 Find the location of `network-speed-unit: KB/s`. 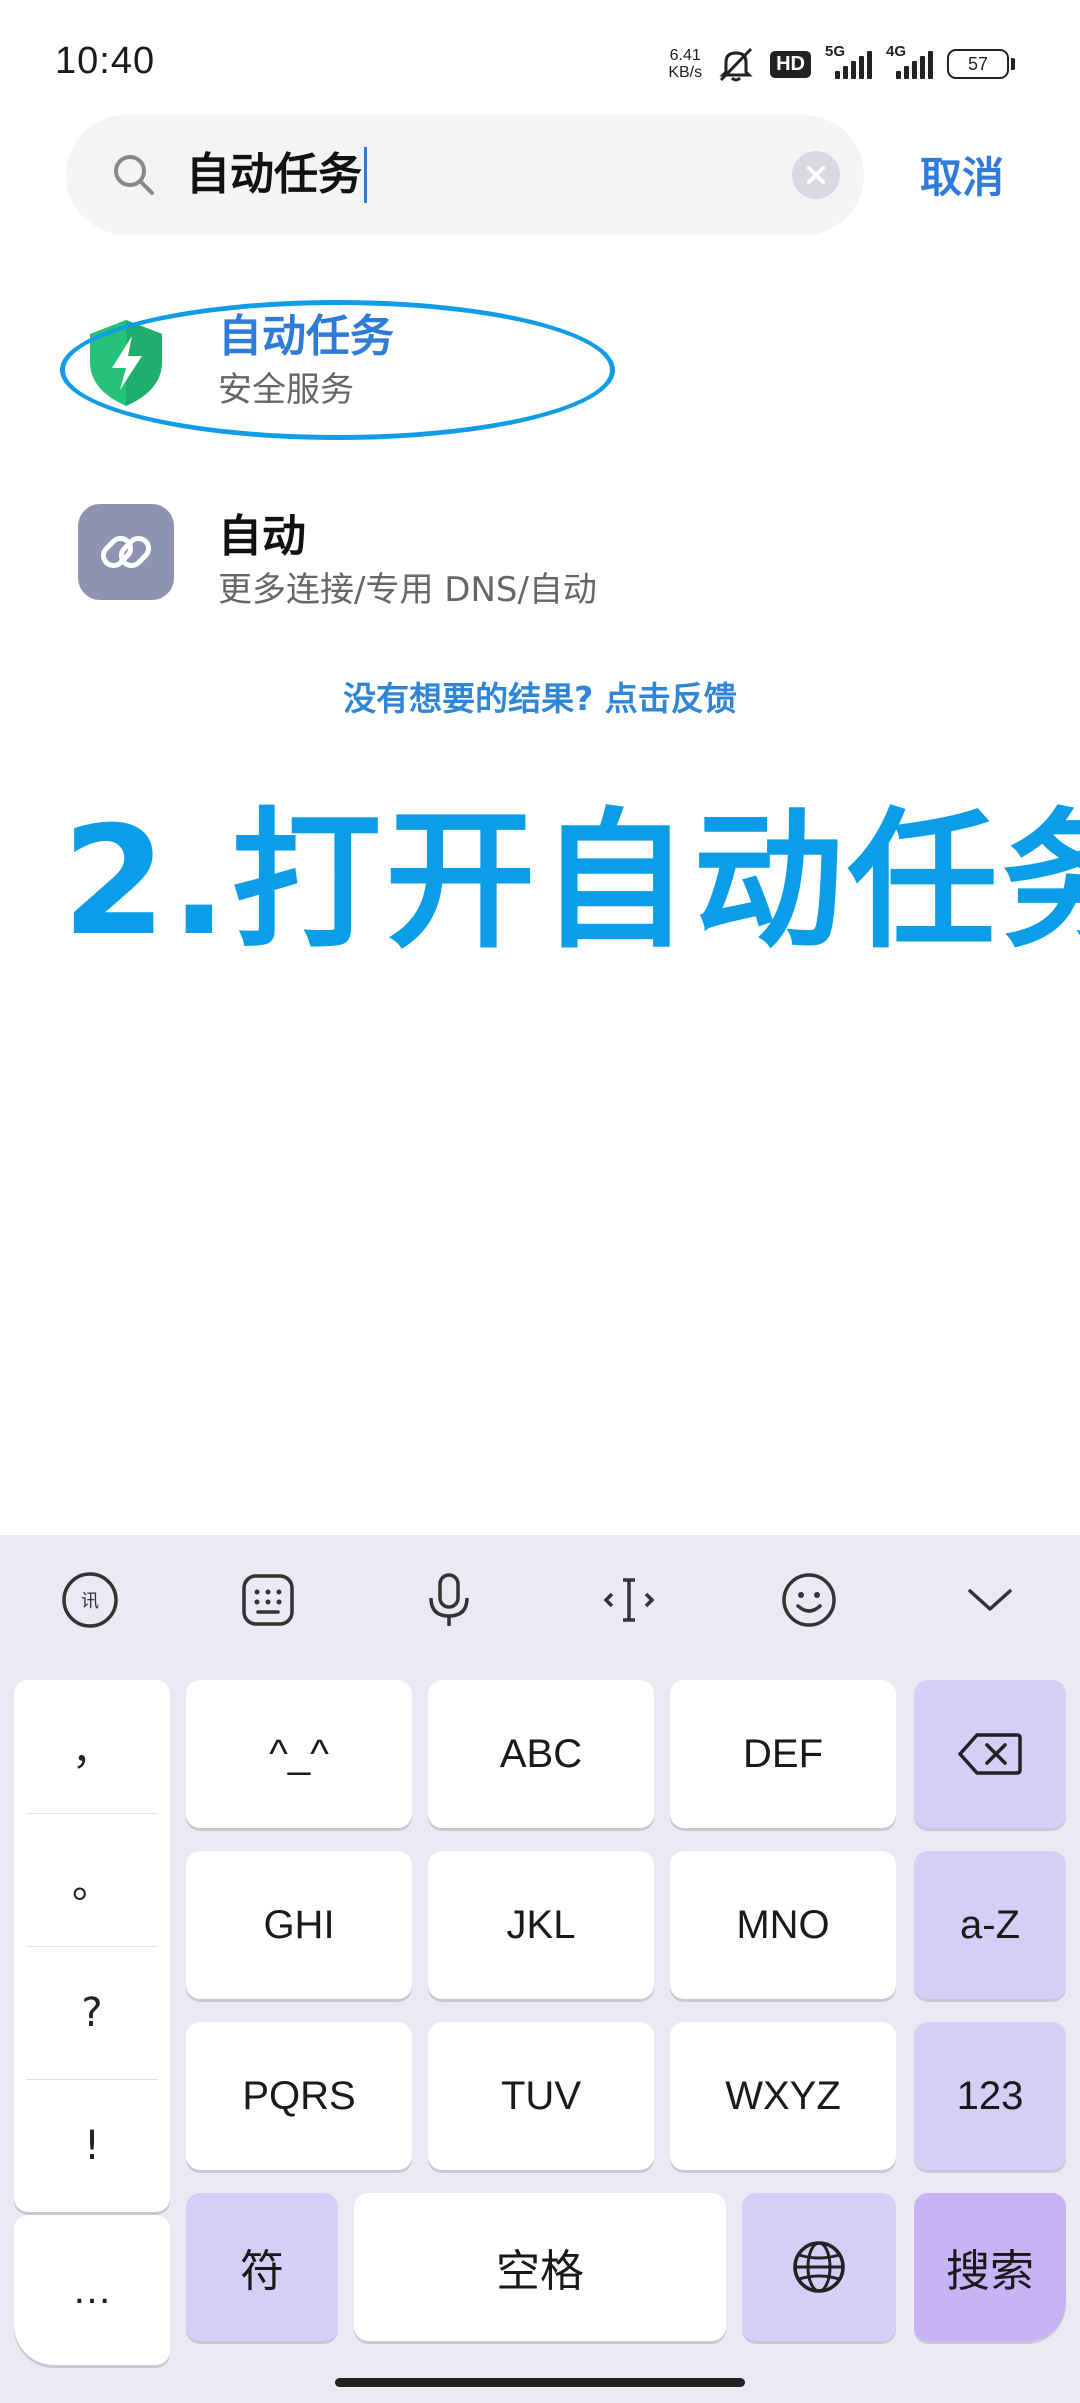

network-speed-unit: KB/s is located at coordinates (685, 72).